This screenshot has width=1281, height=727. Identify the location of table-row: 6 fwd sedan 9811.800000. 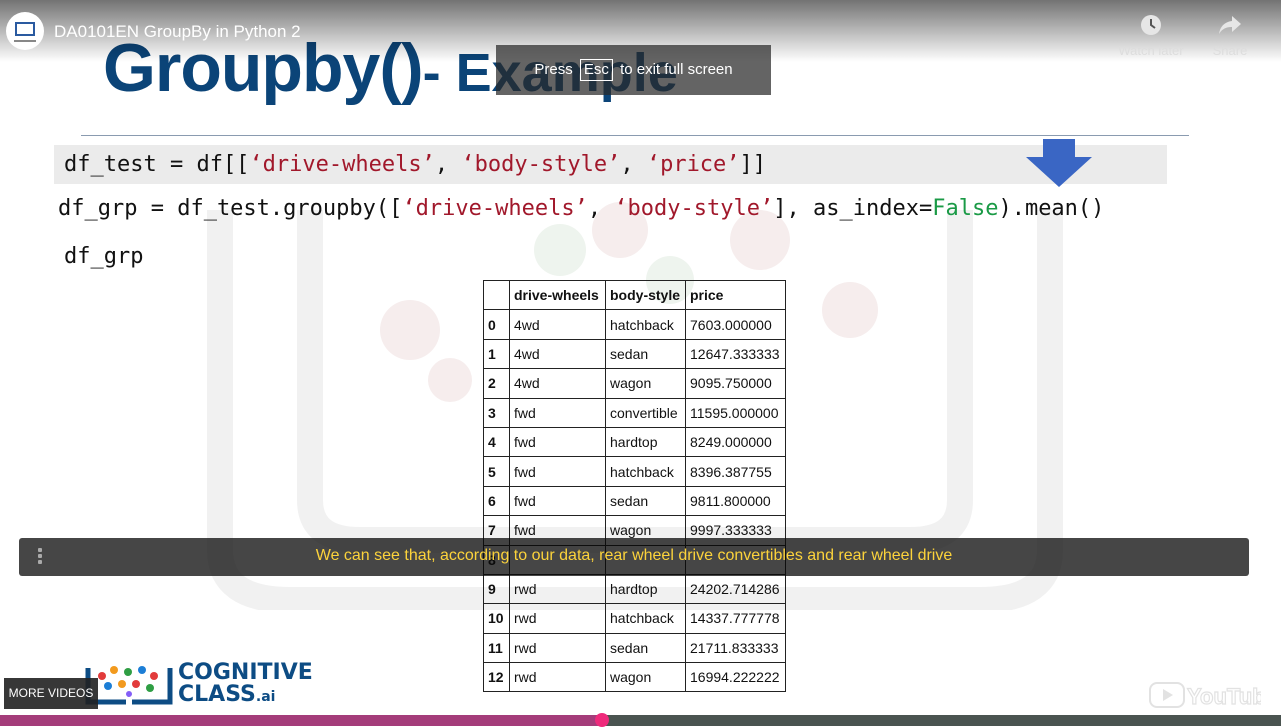
(634, 501).